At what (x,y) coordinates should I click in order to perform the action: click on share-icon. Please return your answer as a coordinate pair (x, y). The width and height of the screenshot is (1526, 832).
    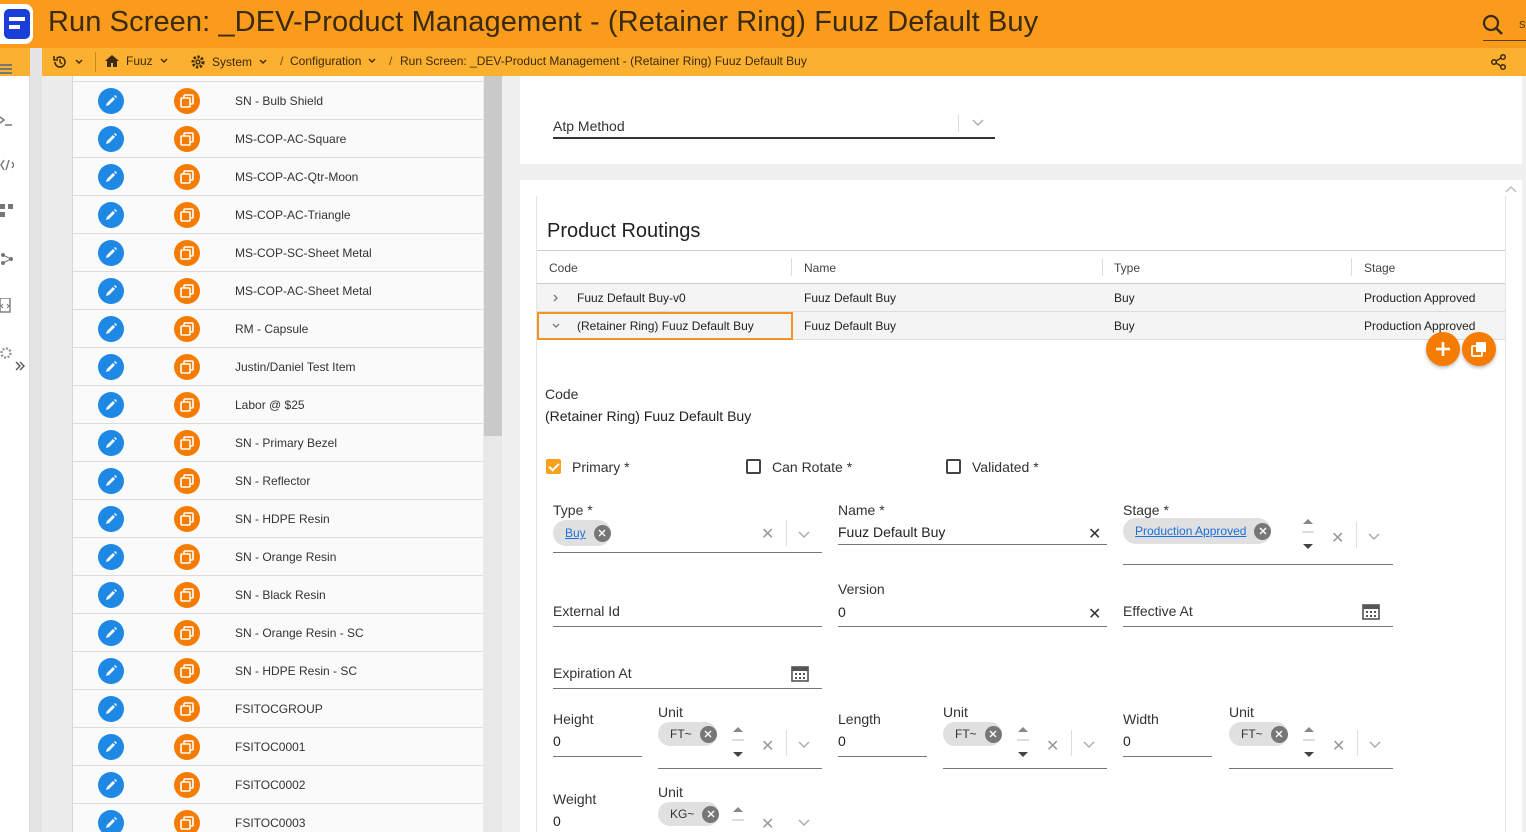
    Looking at the image, I should click on (1499, 62).